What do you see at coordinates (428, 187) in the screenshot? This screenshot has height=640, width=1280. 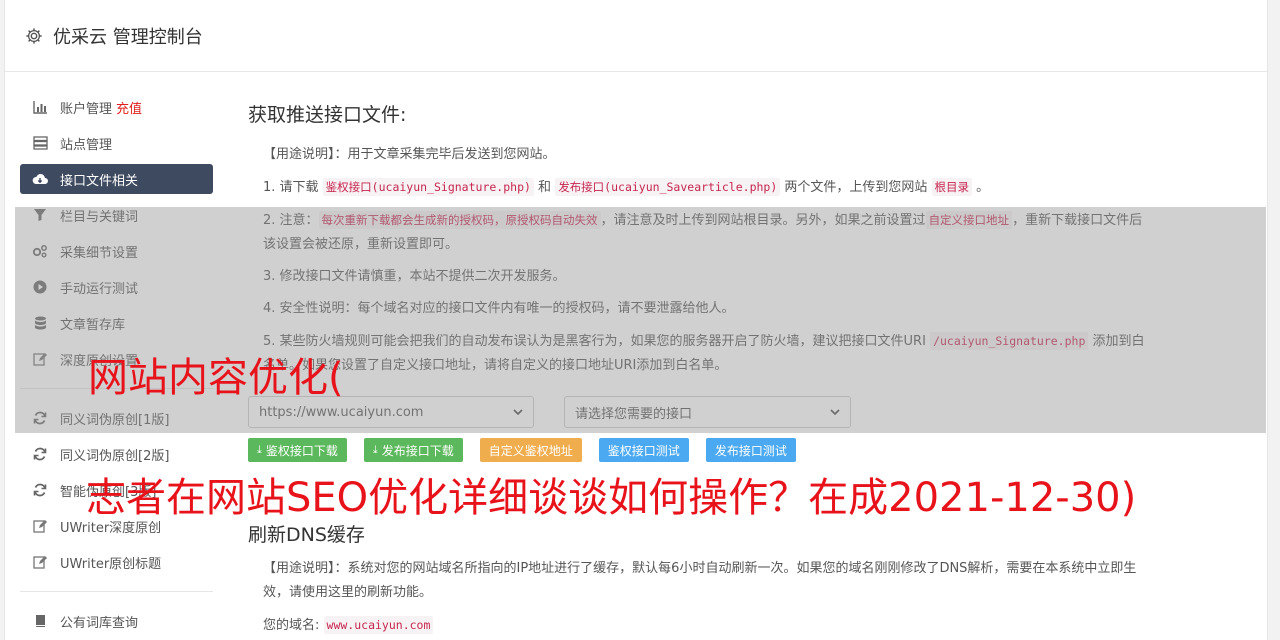 I see `signature-file-code: 鉴权接口(ucaiyun_Signature.php)` at bounding box center [428, 187].